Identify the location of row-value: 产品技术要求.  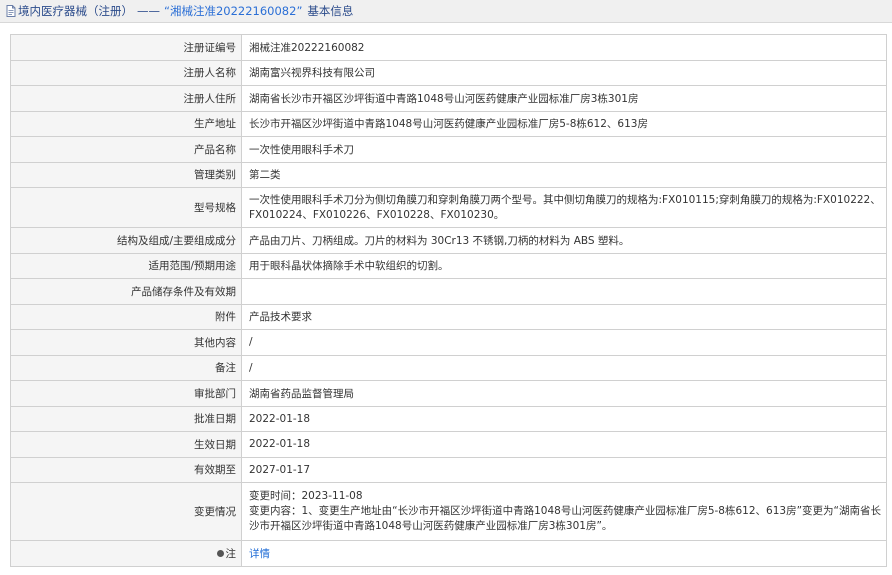
(564, 316).